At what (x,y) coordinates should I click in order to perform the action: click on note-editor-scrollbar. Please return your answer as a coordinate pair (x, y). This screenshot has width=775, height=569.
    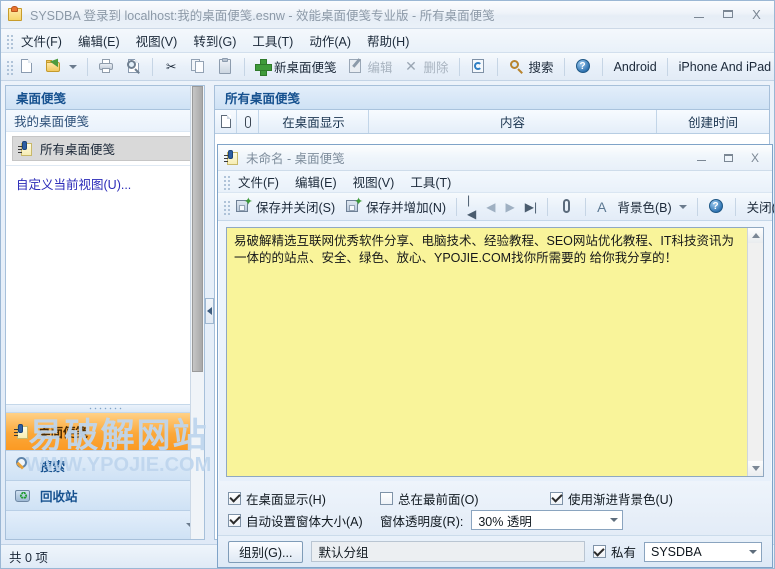
    Looking at the image, I should click on (755, 352).